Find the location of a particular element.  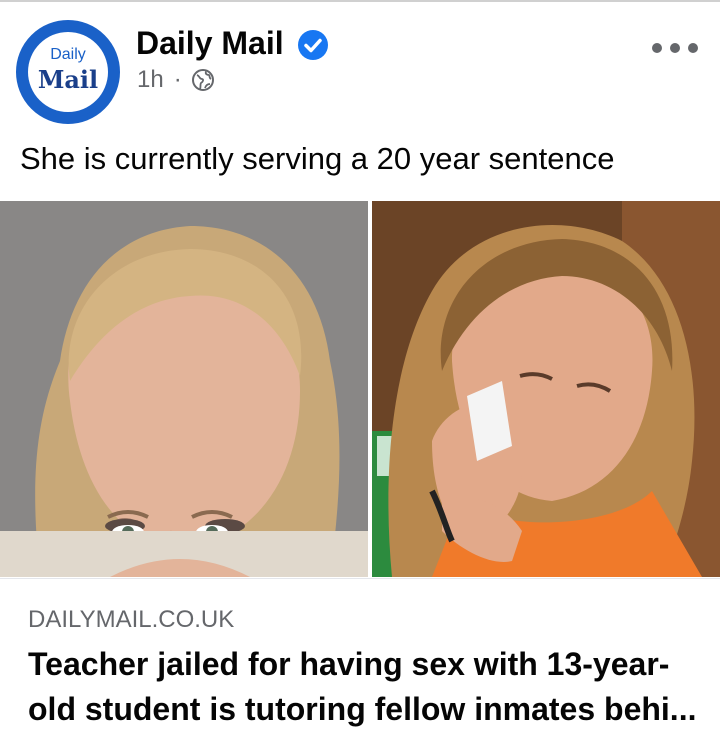

top-divider is located at coordinates (360, 1).